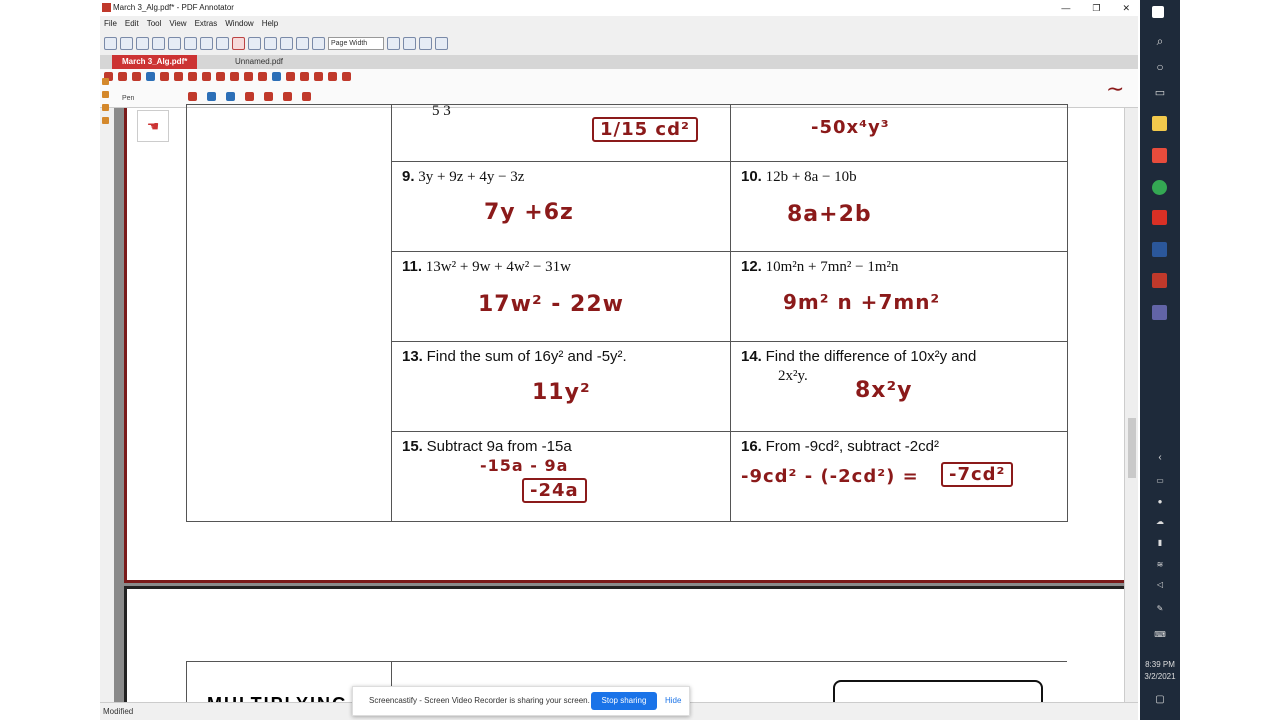  I want to click on print-icon, so click(174, 43).